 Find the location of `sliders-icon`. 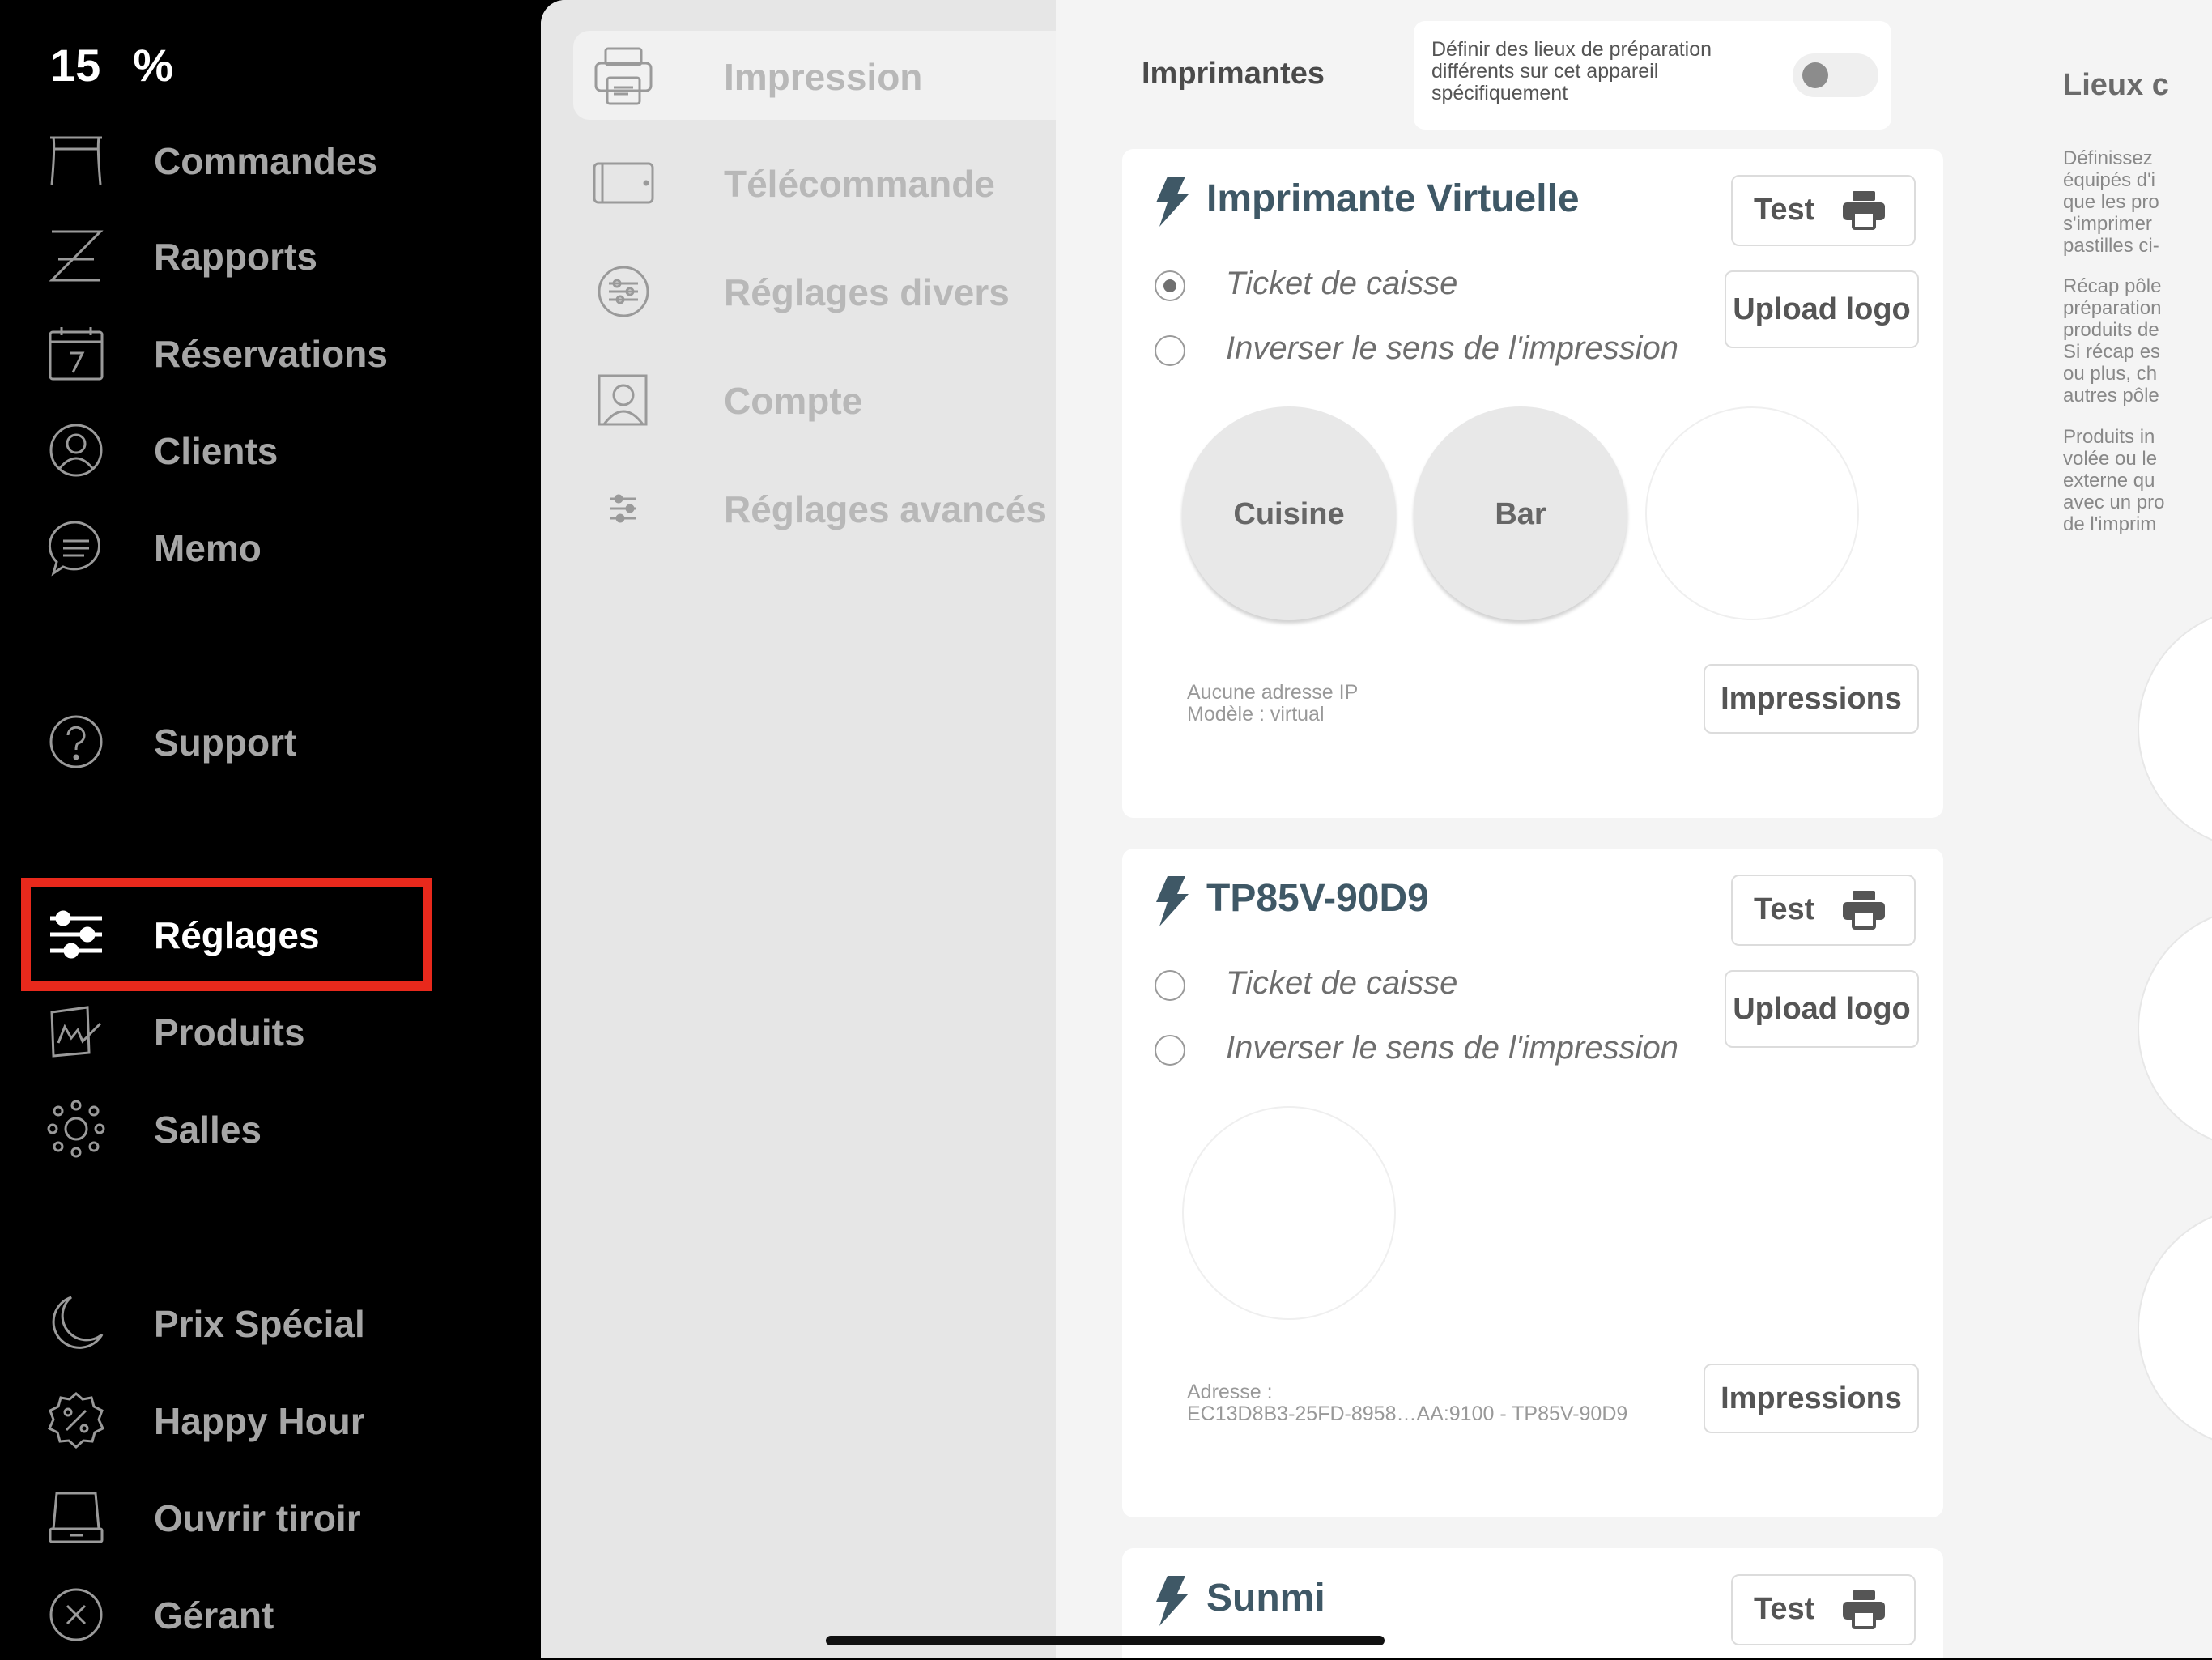

sliders-icon is located at coordinates (623, 508).